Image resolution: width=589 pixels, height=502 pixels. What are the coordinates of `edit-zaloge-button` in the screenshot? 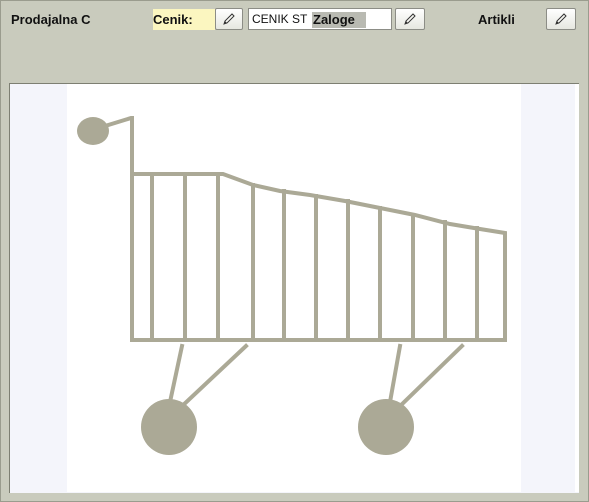 It's located at (410, 19).